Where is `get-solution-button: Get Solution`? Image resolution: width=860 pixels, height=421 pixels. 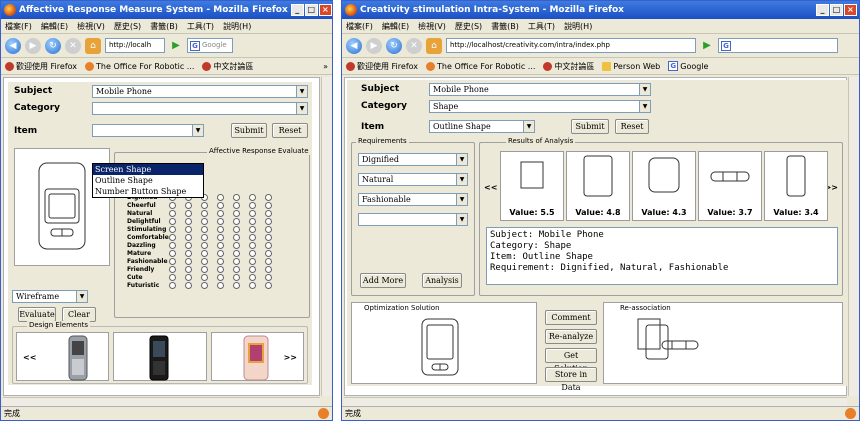 get-solution-button: Get Solution is located at coordinates (571, 360).